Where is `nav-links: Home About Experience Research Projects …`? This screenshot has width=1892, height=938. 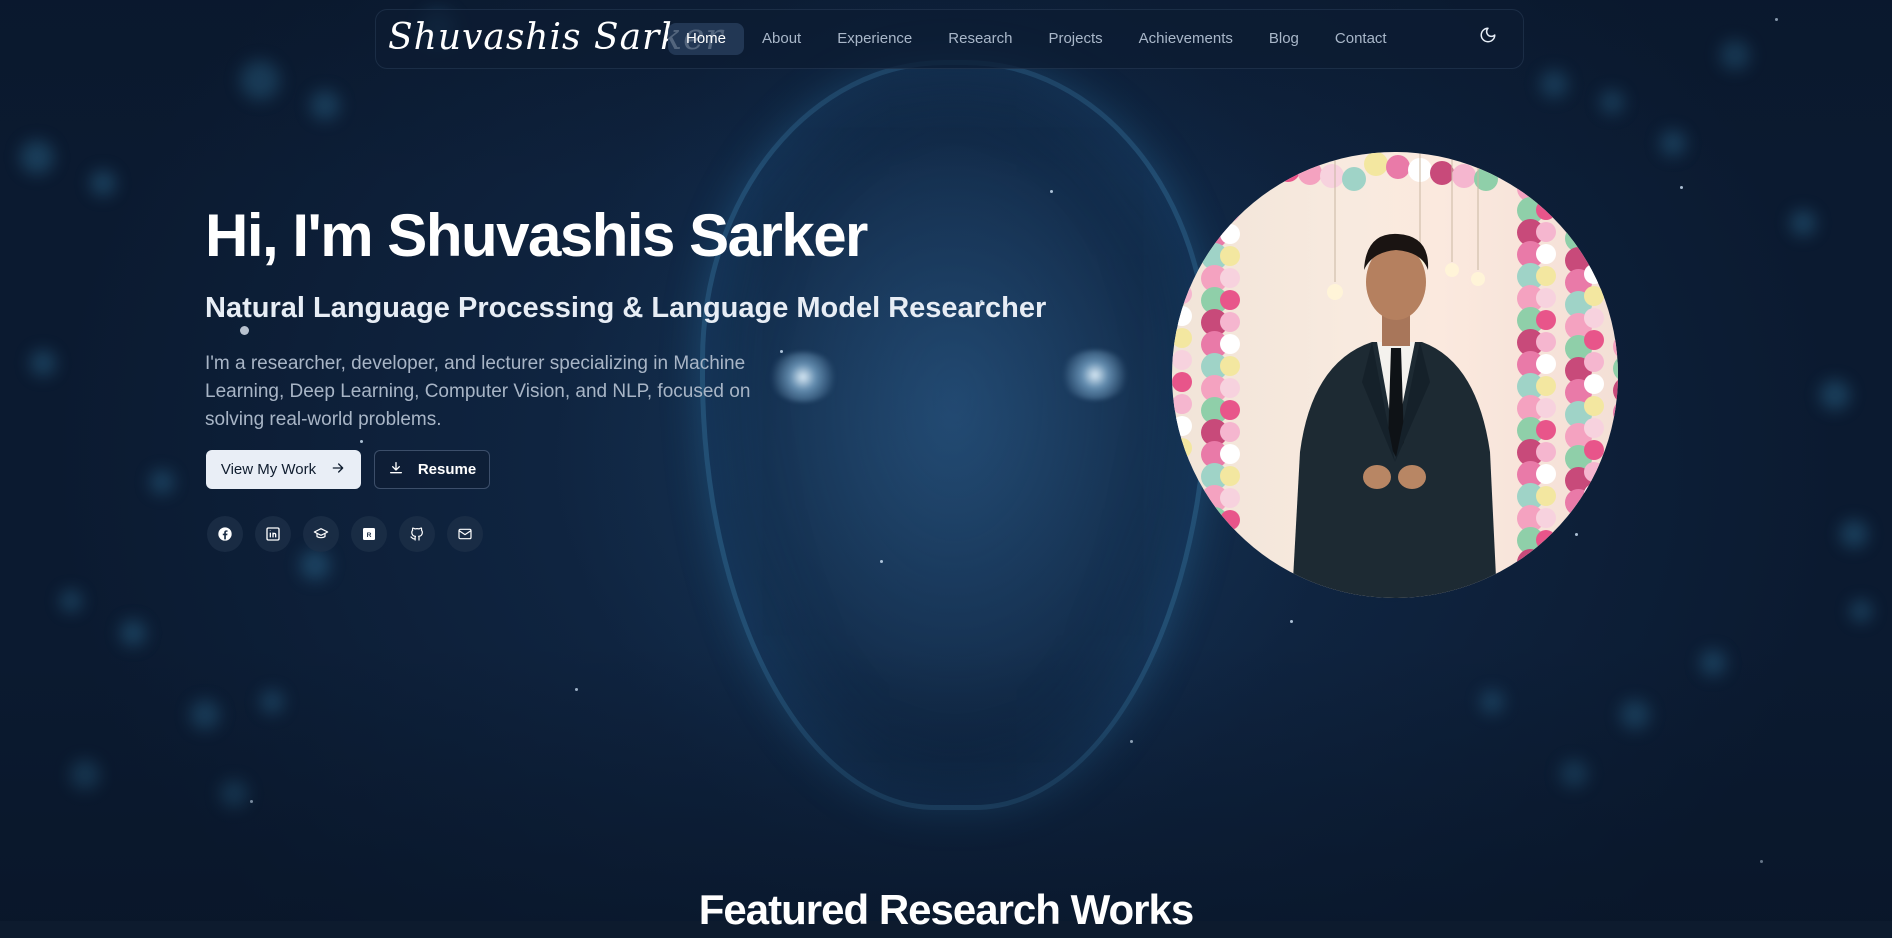
nav-links: Home About Experience Research Projects … is located at coordinates (1036, 39).